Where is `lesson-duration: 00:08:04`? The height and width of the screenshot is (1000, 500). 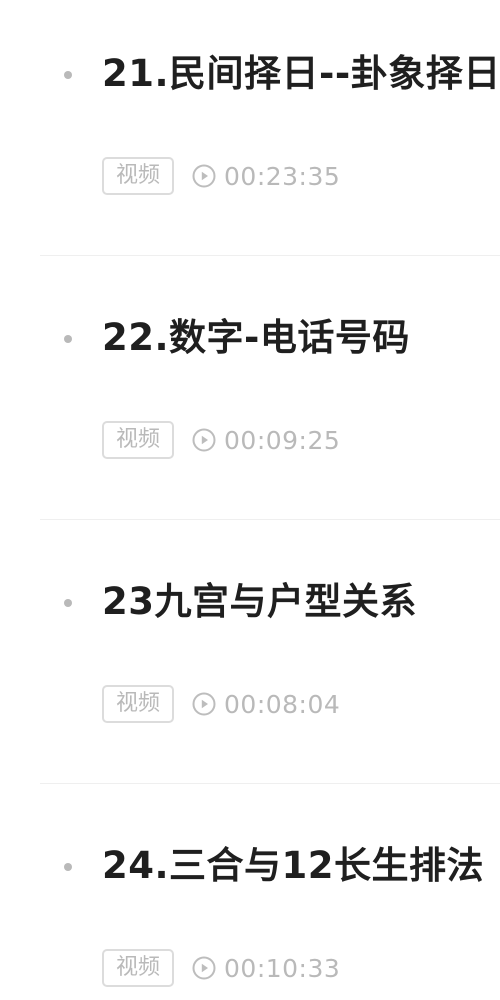 lesson-duration: 00:08:04 is located at coordinates (282, 704).